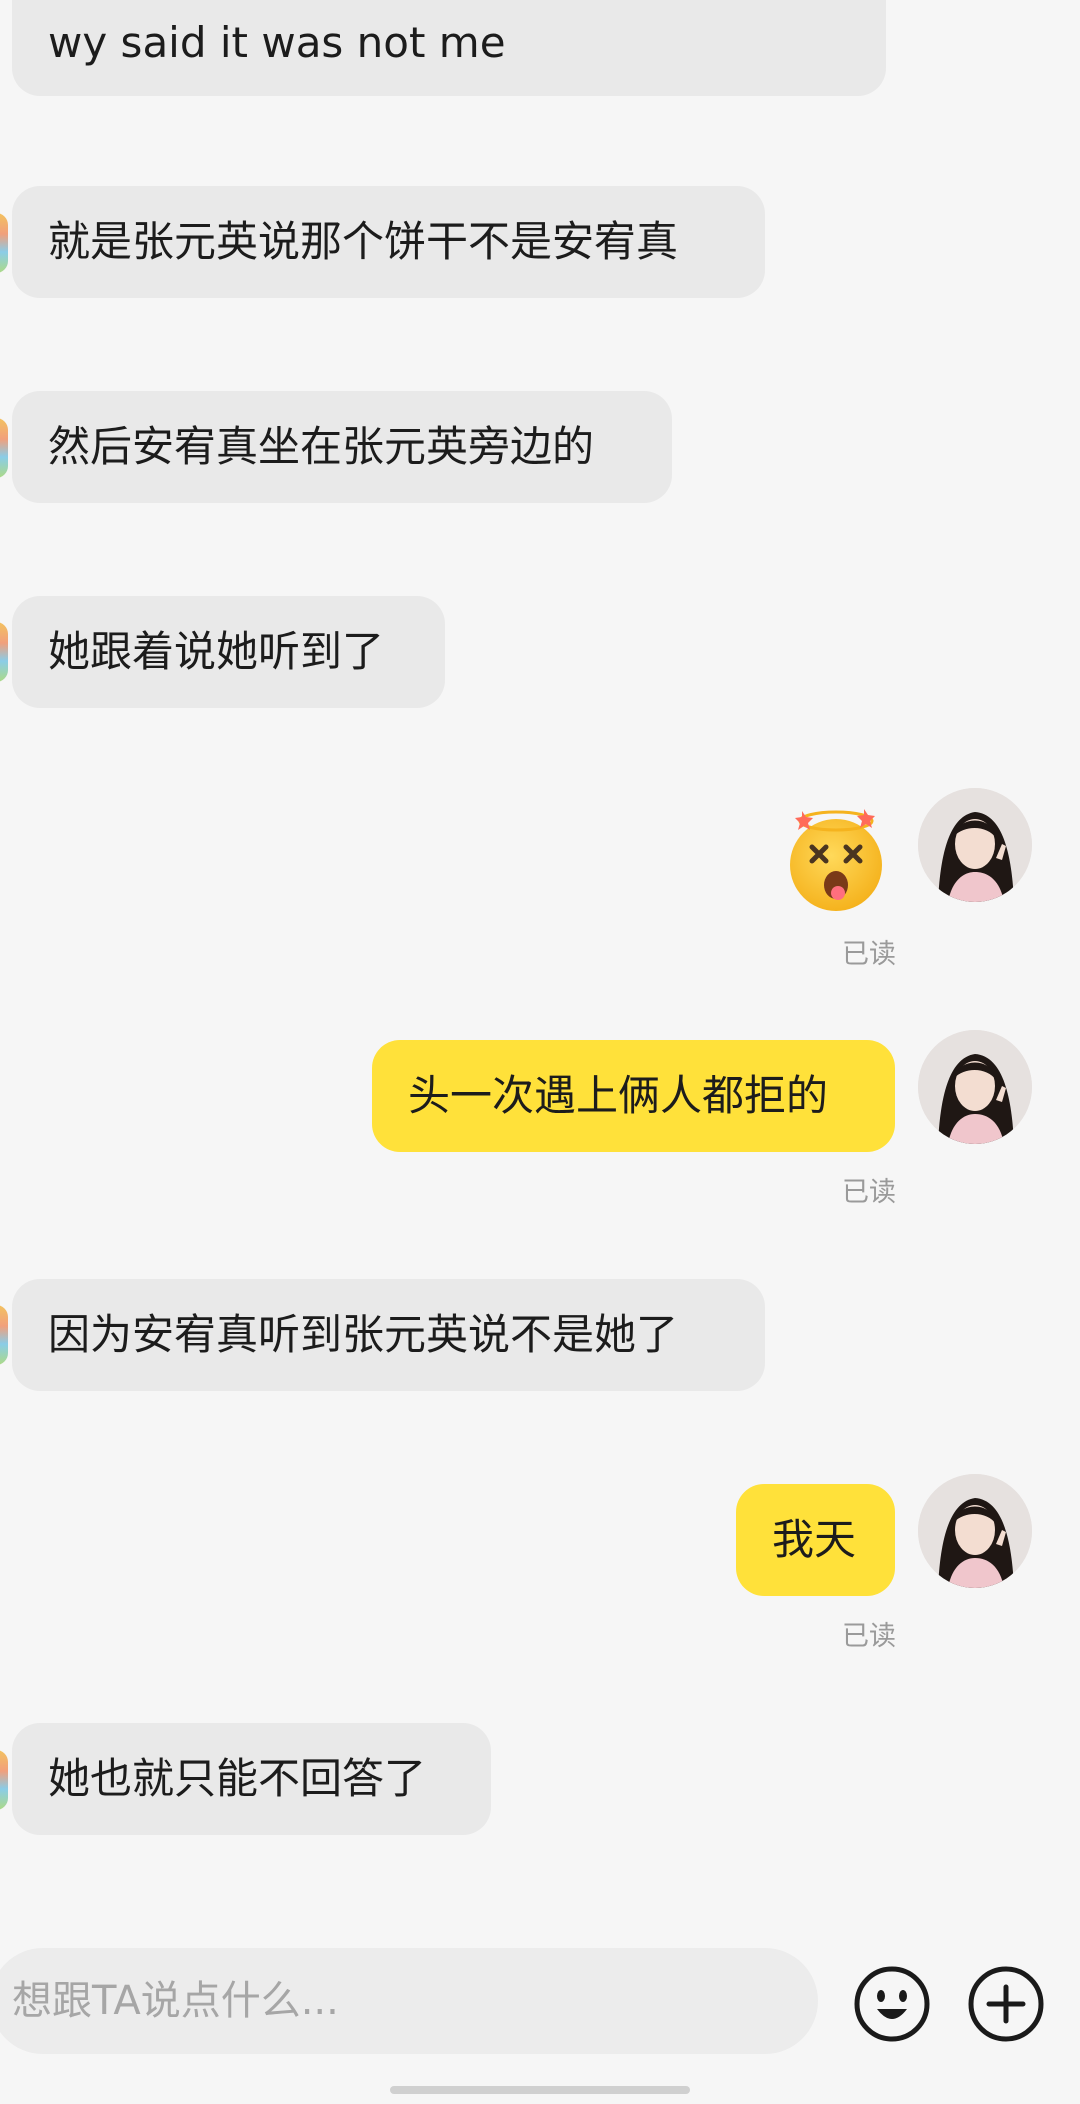  I want to click on add-button, so click(1006, 2004).